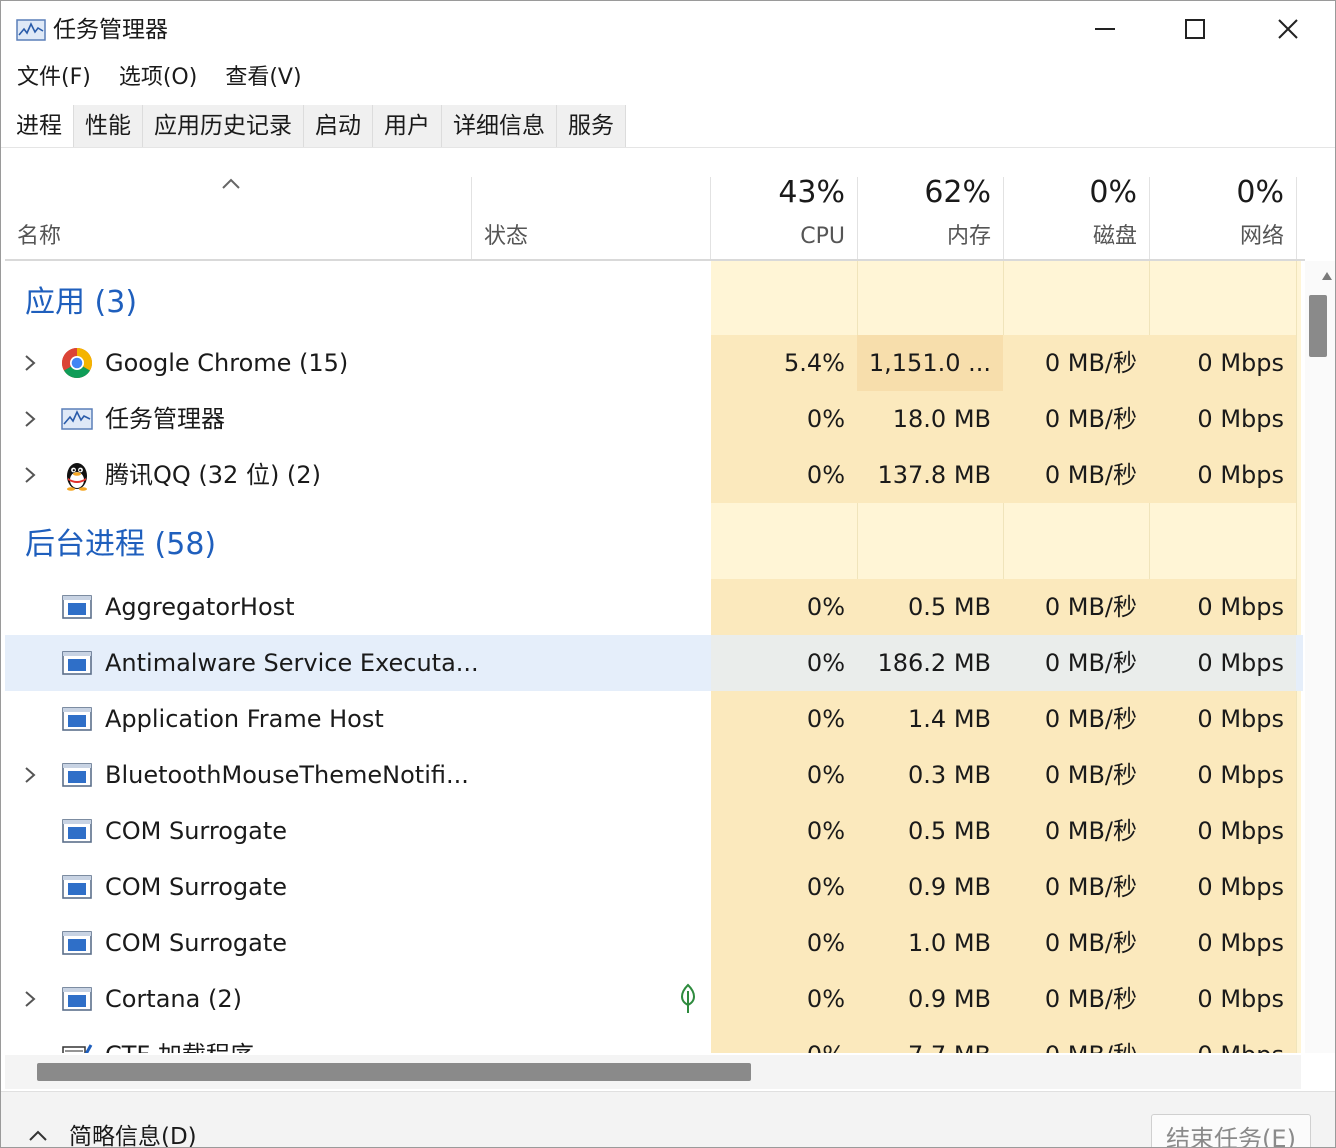 The image size is (1336, 1148). What do you see at coordinates (654, 831) in the screenshot?
I see `process-row: COM Surrogate 0% 0.5 MB 0 MB/秒 0 Mbps` at bounding box center [654, 831].